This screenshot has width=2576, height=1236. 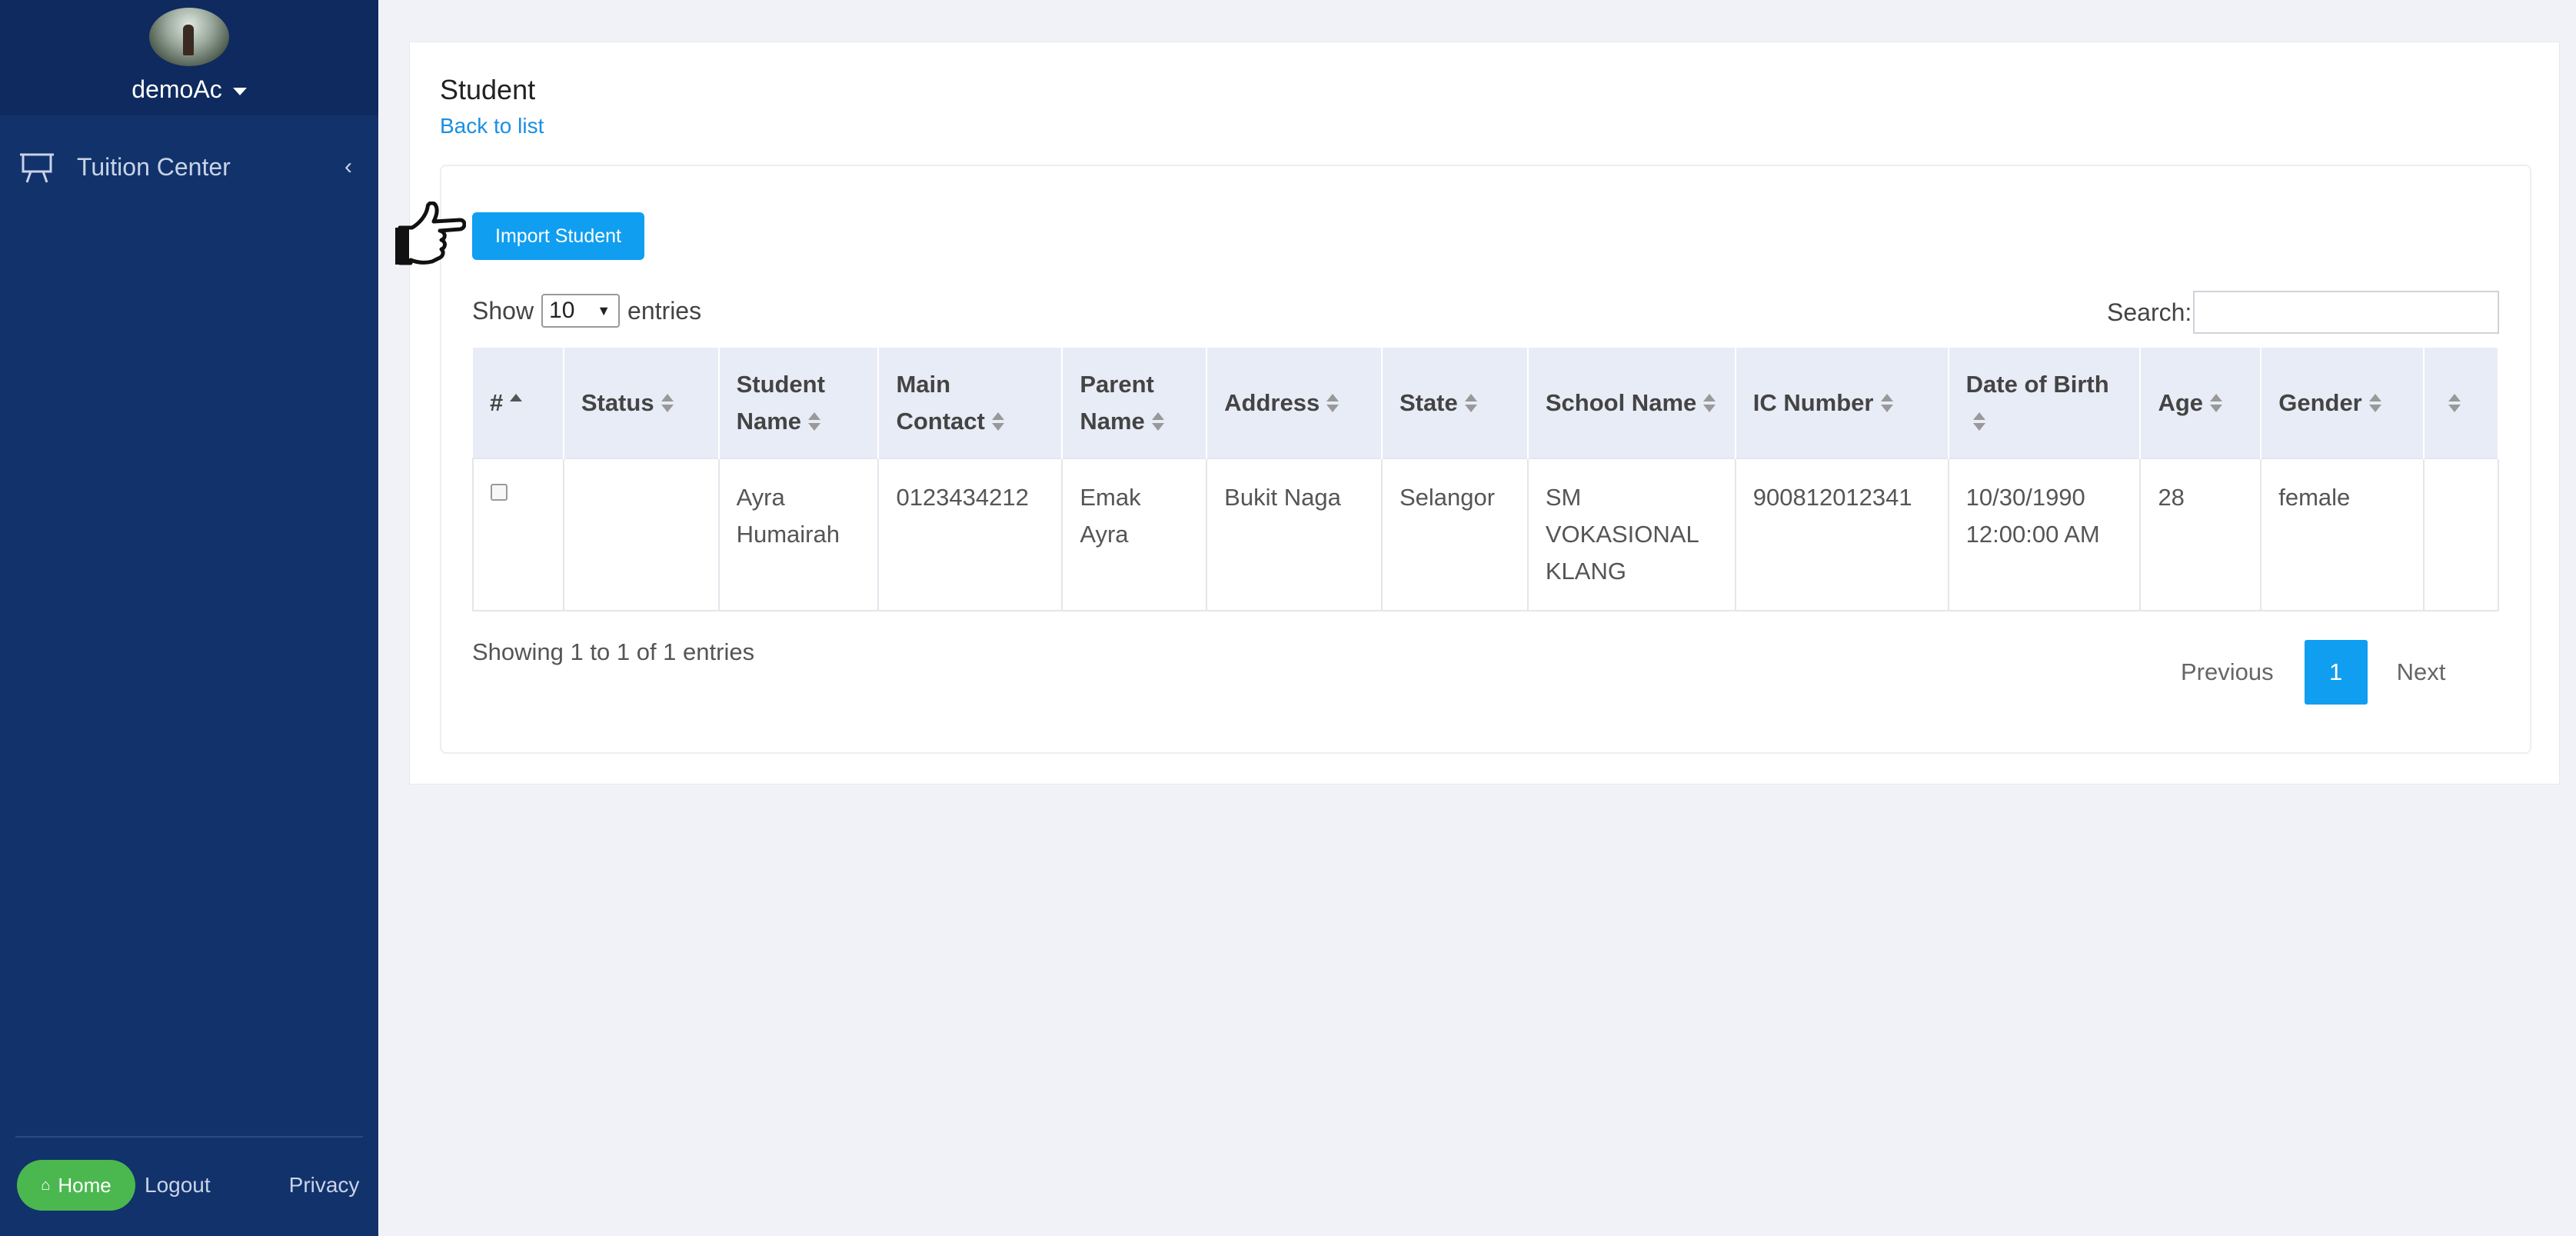 I want to click on row-select-cell, so click(x=518, y=534).